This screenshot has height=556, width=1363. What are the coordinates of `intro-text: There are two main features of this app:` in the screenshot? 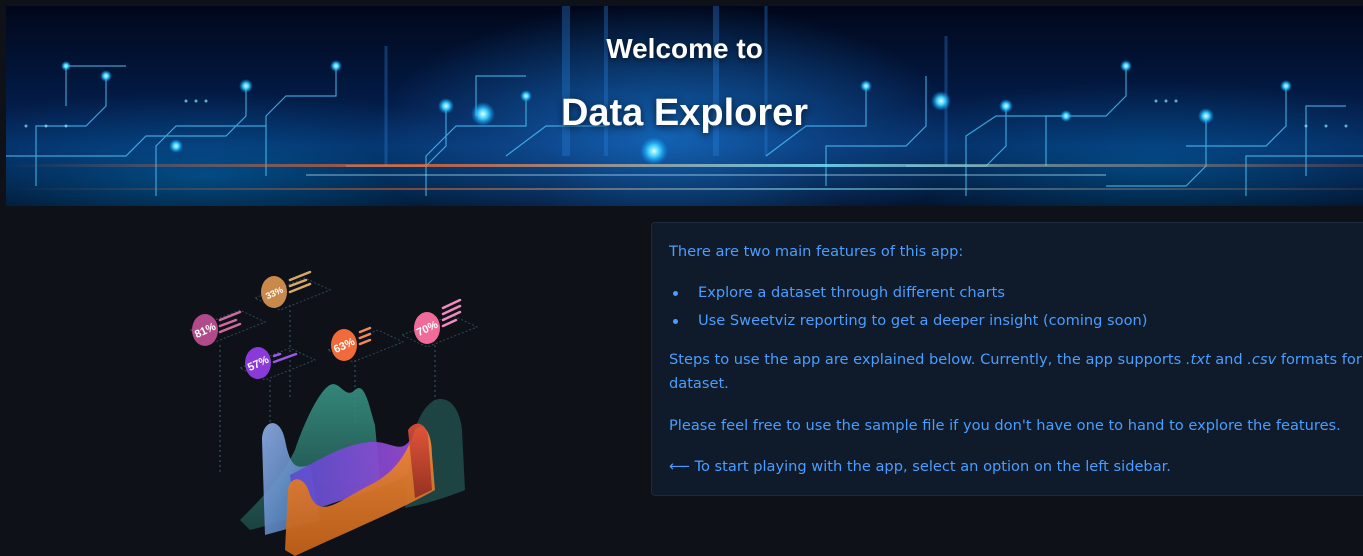 It's located at (816, 251).